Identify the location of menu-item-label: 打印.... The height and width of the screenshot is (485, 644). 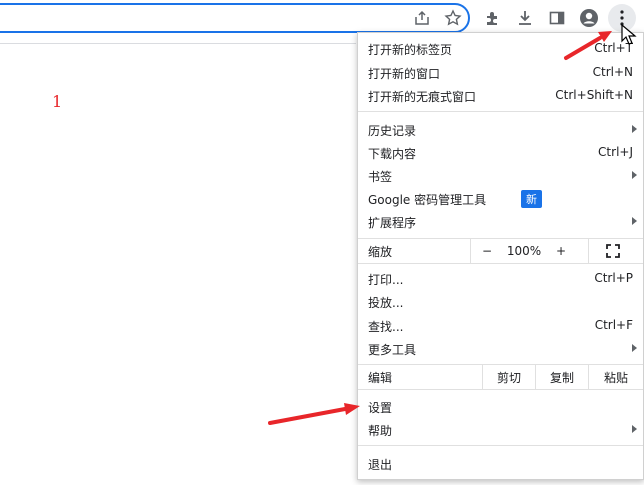
(386, 280).